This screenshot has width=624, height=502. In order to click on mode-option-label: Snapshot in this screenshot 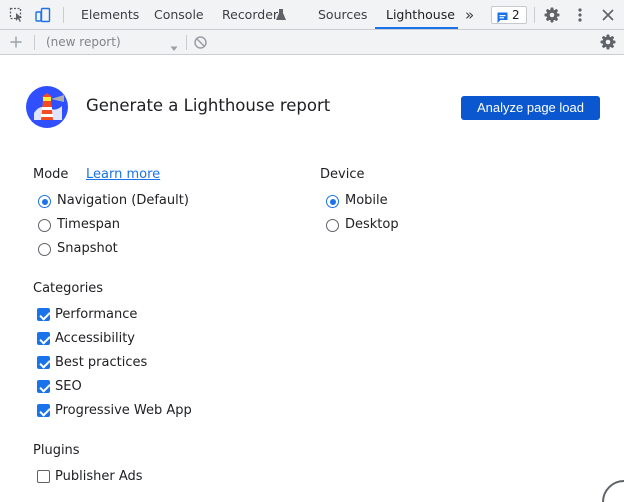, I will do `click(87, 248)`.